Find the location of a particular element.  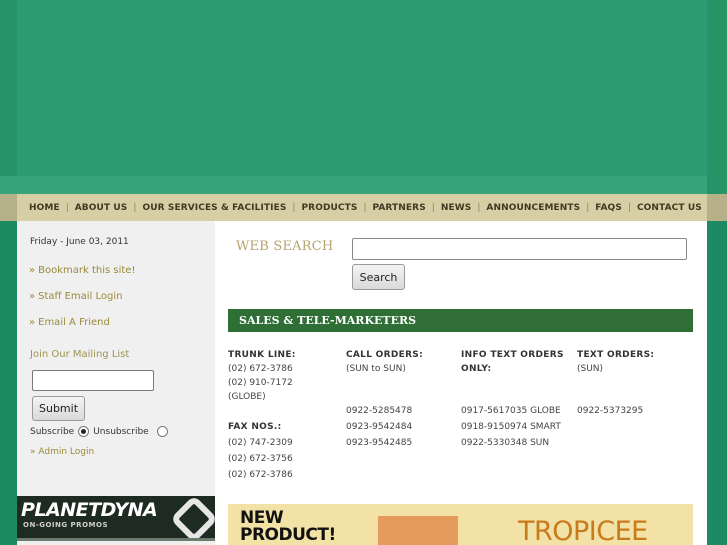

promo-subtitle: ON-GOING PROMOS is located at coordinates (65, 525).